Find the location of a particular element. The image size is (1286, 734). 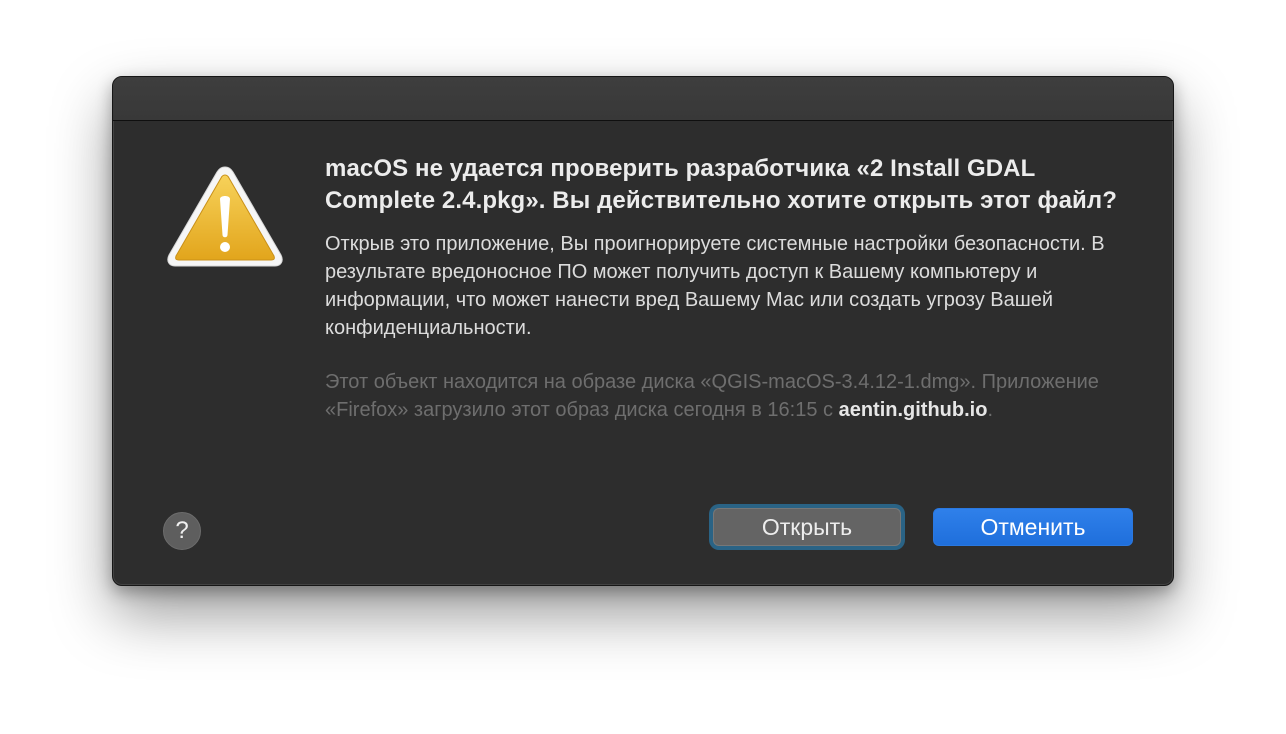

help-button: ? is located at coordinates (182, 531).